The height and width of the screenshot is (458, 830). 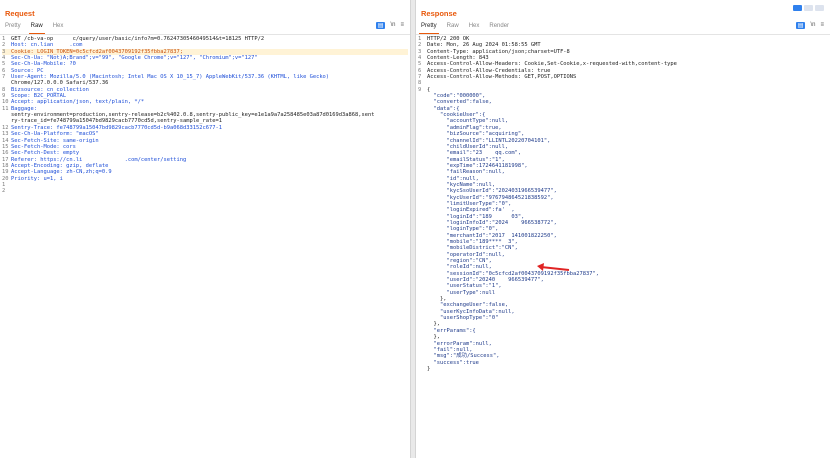 I want to click on line-number, so click(x=422, y=369).